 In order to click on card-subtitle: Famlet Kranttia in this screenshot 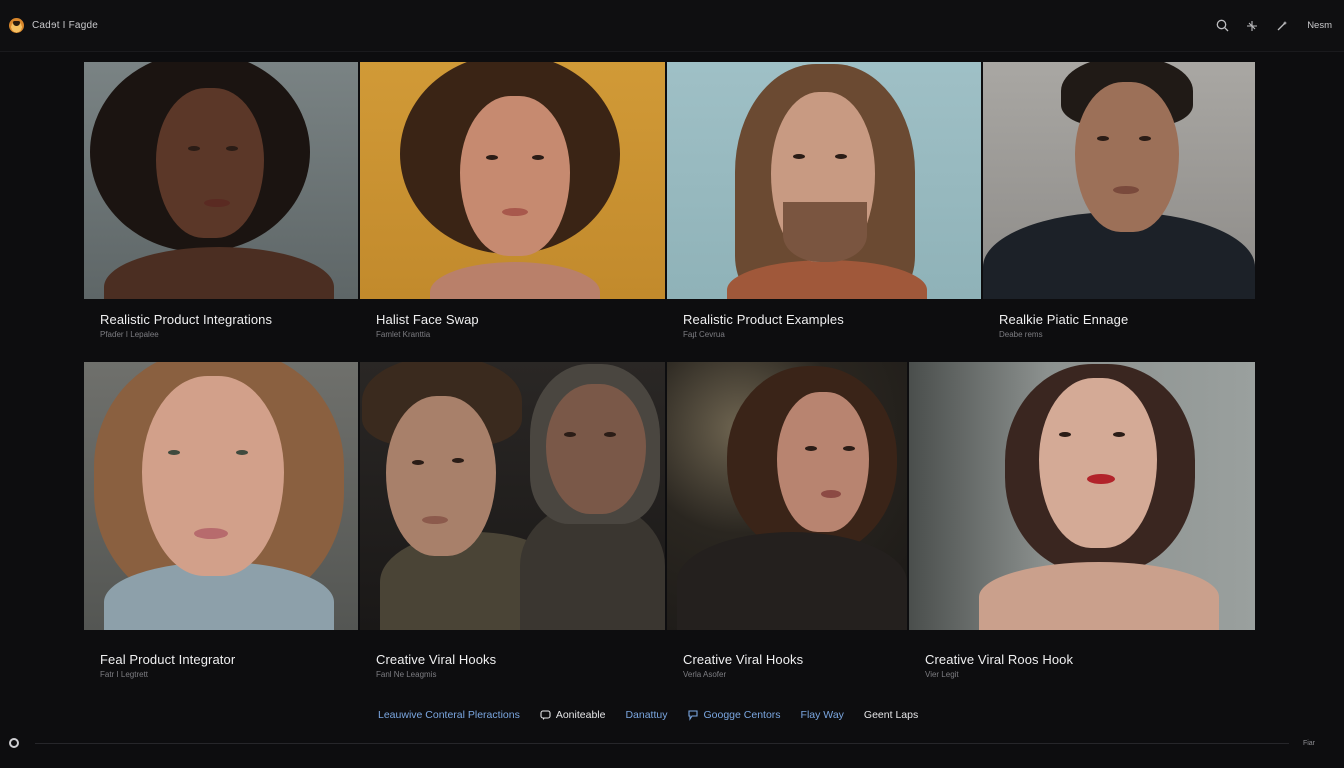, I will do `click(403, 334)`.